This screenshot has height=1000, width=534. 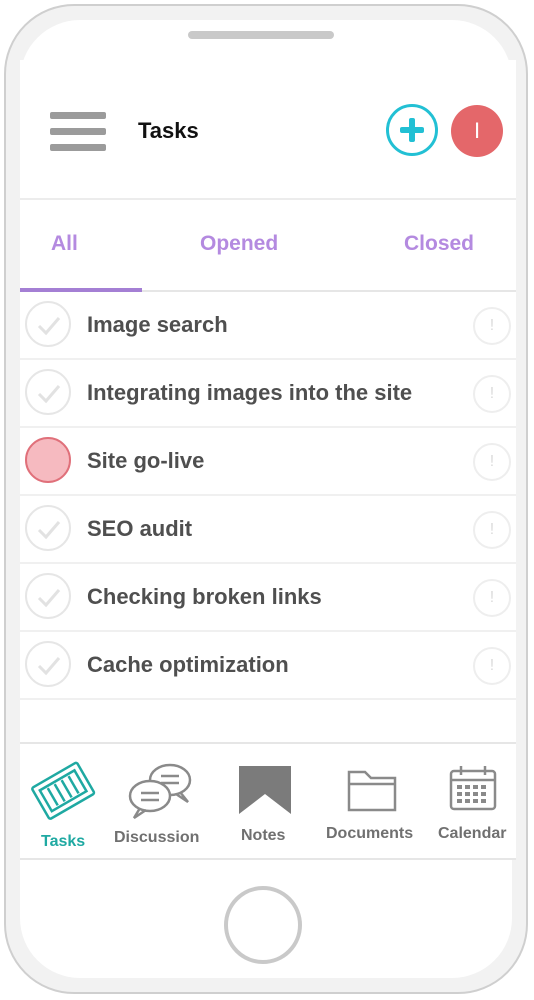 I want to click on task-label: Cache optimization, so click(x=188, y=664).